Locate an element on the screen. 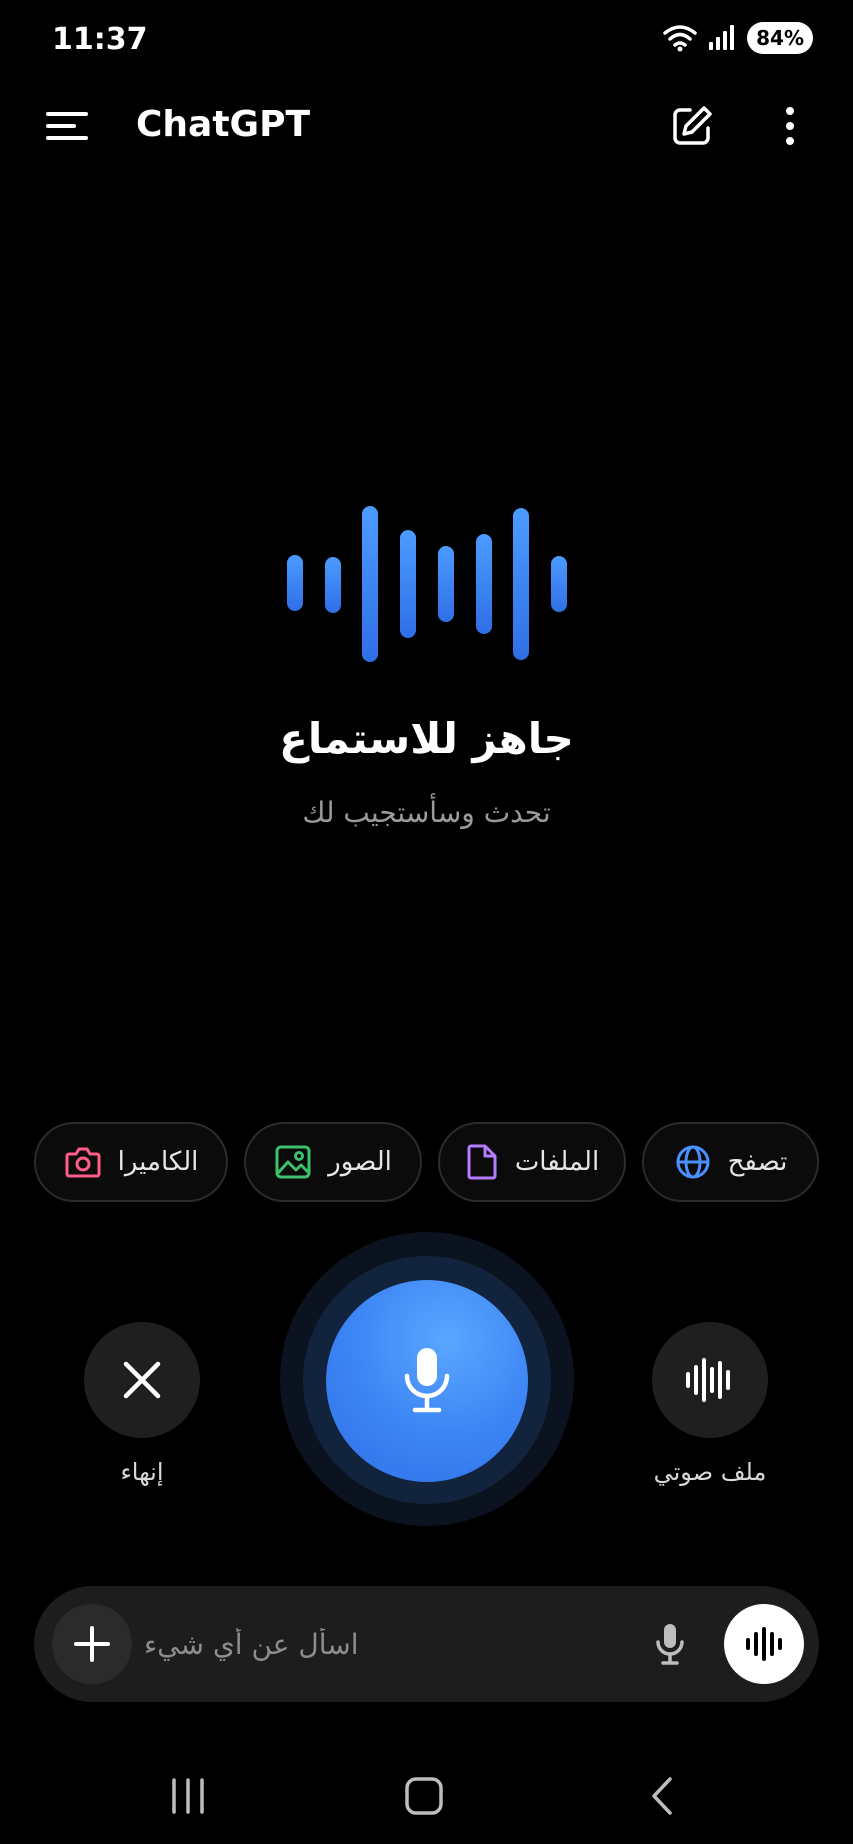 The image size is (853, 1844). signal-icon is located at coordinates (722, 37).